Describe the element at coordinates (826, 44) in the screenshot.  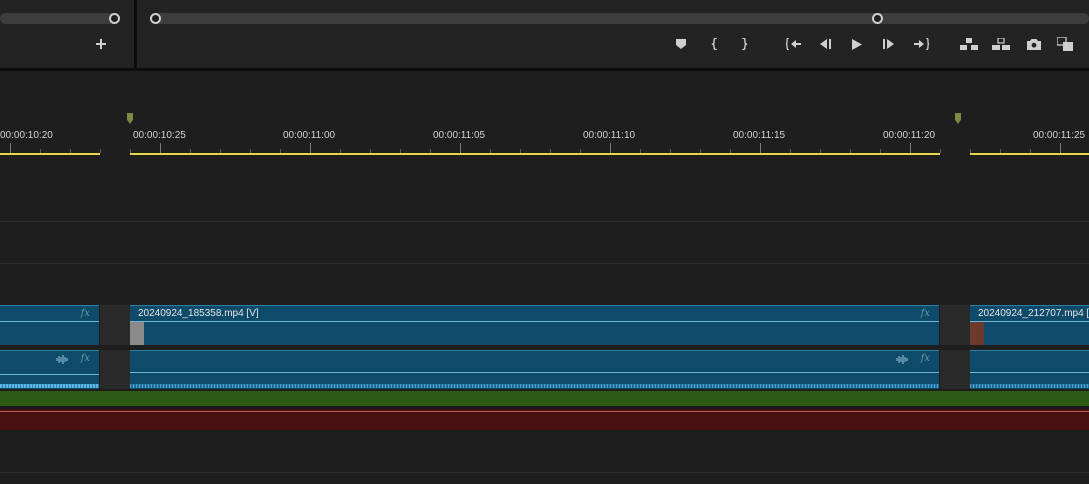
I see `step-back-icon` at that location.